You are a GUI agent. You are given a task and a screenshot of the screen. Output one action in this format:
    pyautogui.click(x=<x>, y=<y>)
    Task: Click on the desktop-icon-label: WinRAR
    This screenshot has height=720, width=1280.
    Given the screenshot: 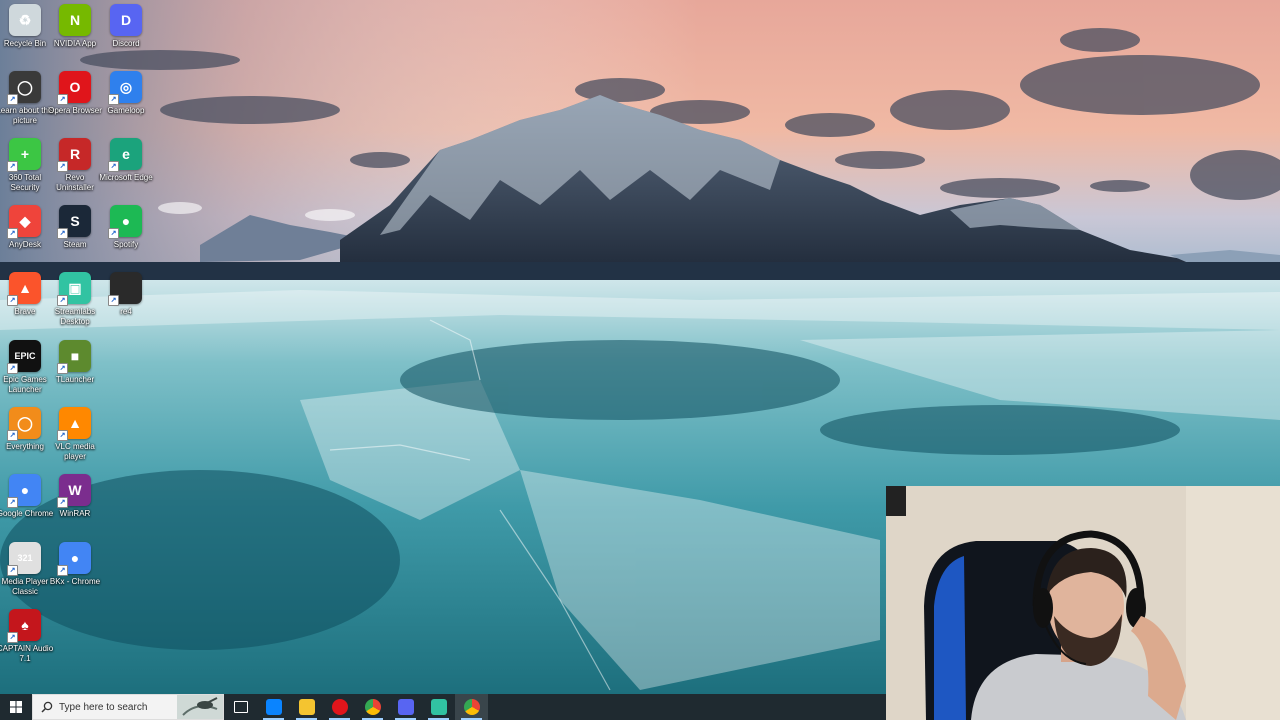 What is the action you would take?
    pyautogui.click(x=75, y=513)
    